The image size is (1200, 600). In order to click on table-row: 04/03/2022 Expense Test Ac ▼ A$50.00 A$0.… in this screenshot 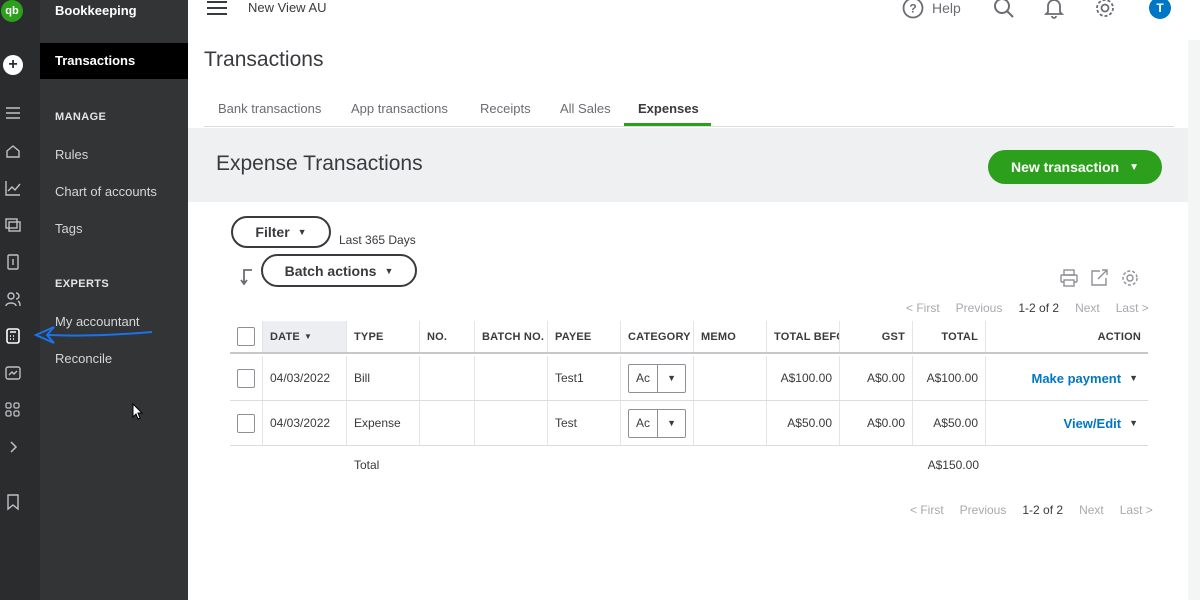, I will do `click(689, 423)`.